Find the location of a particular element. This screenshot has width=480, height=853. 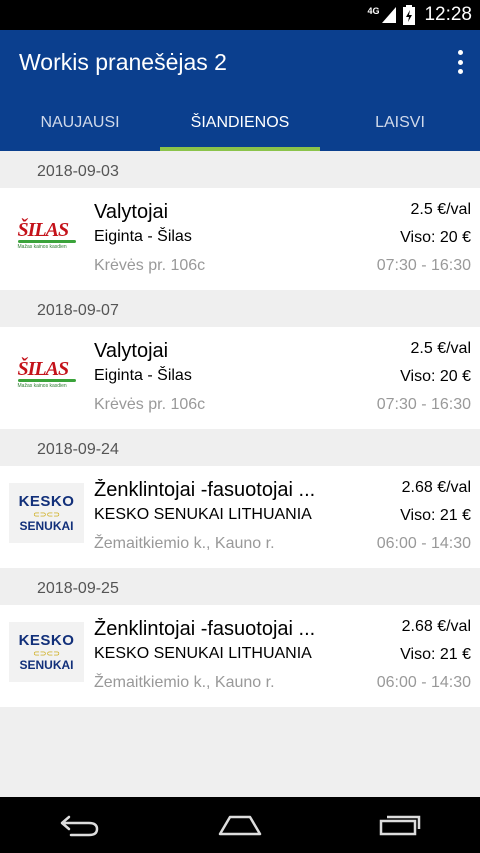

recents-button is located at coordinates (400, 825).